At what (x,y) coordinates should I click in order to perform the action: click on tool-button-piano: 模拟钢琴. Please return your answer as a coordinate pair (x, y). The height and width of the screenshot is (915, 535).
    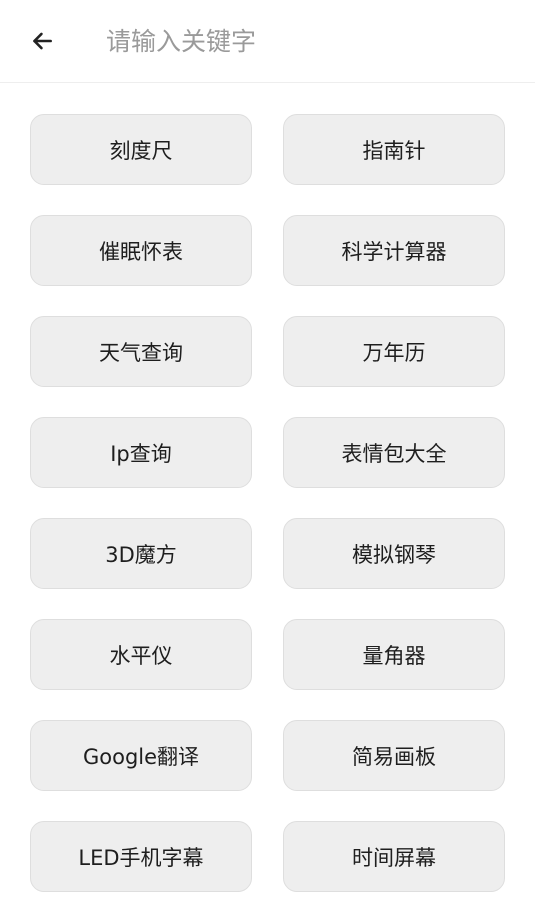
    Looking at the image, I should click on (394, 553).